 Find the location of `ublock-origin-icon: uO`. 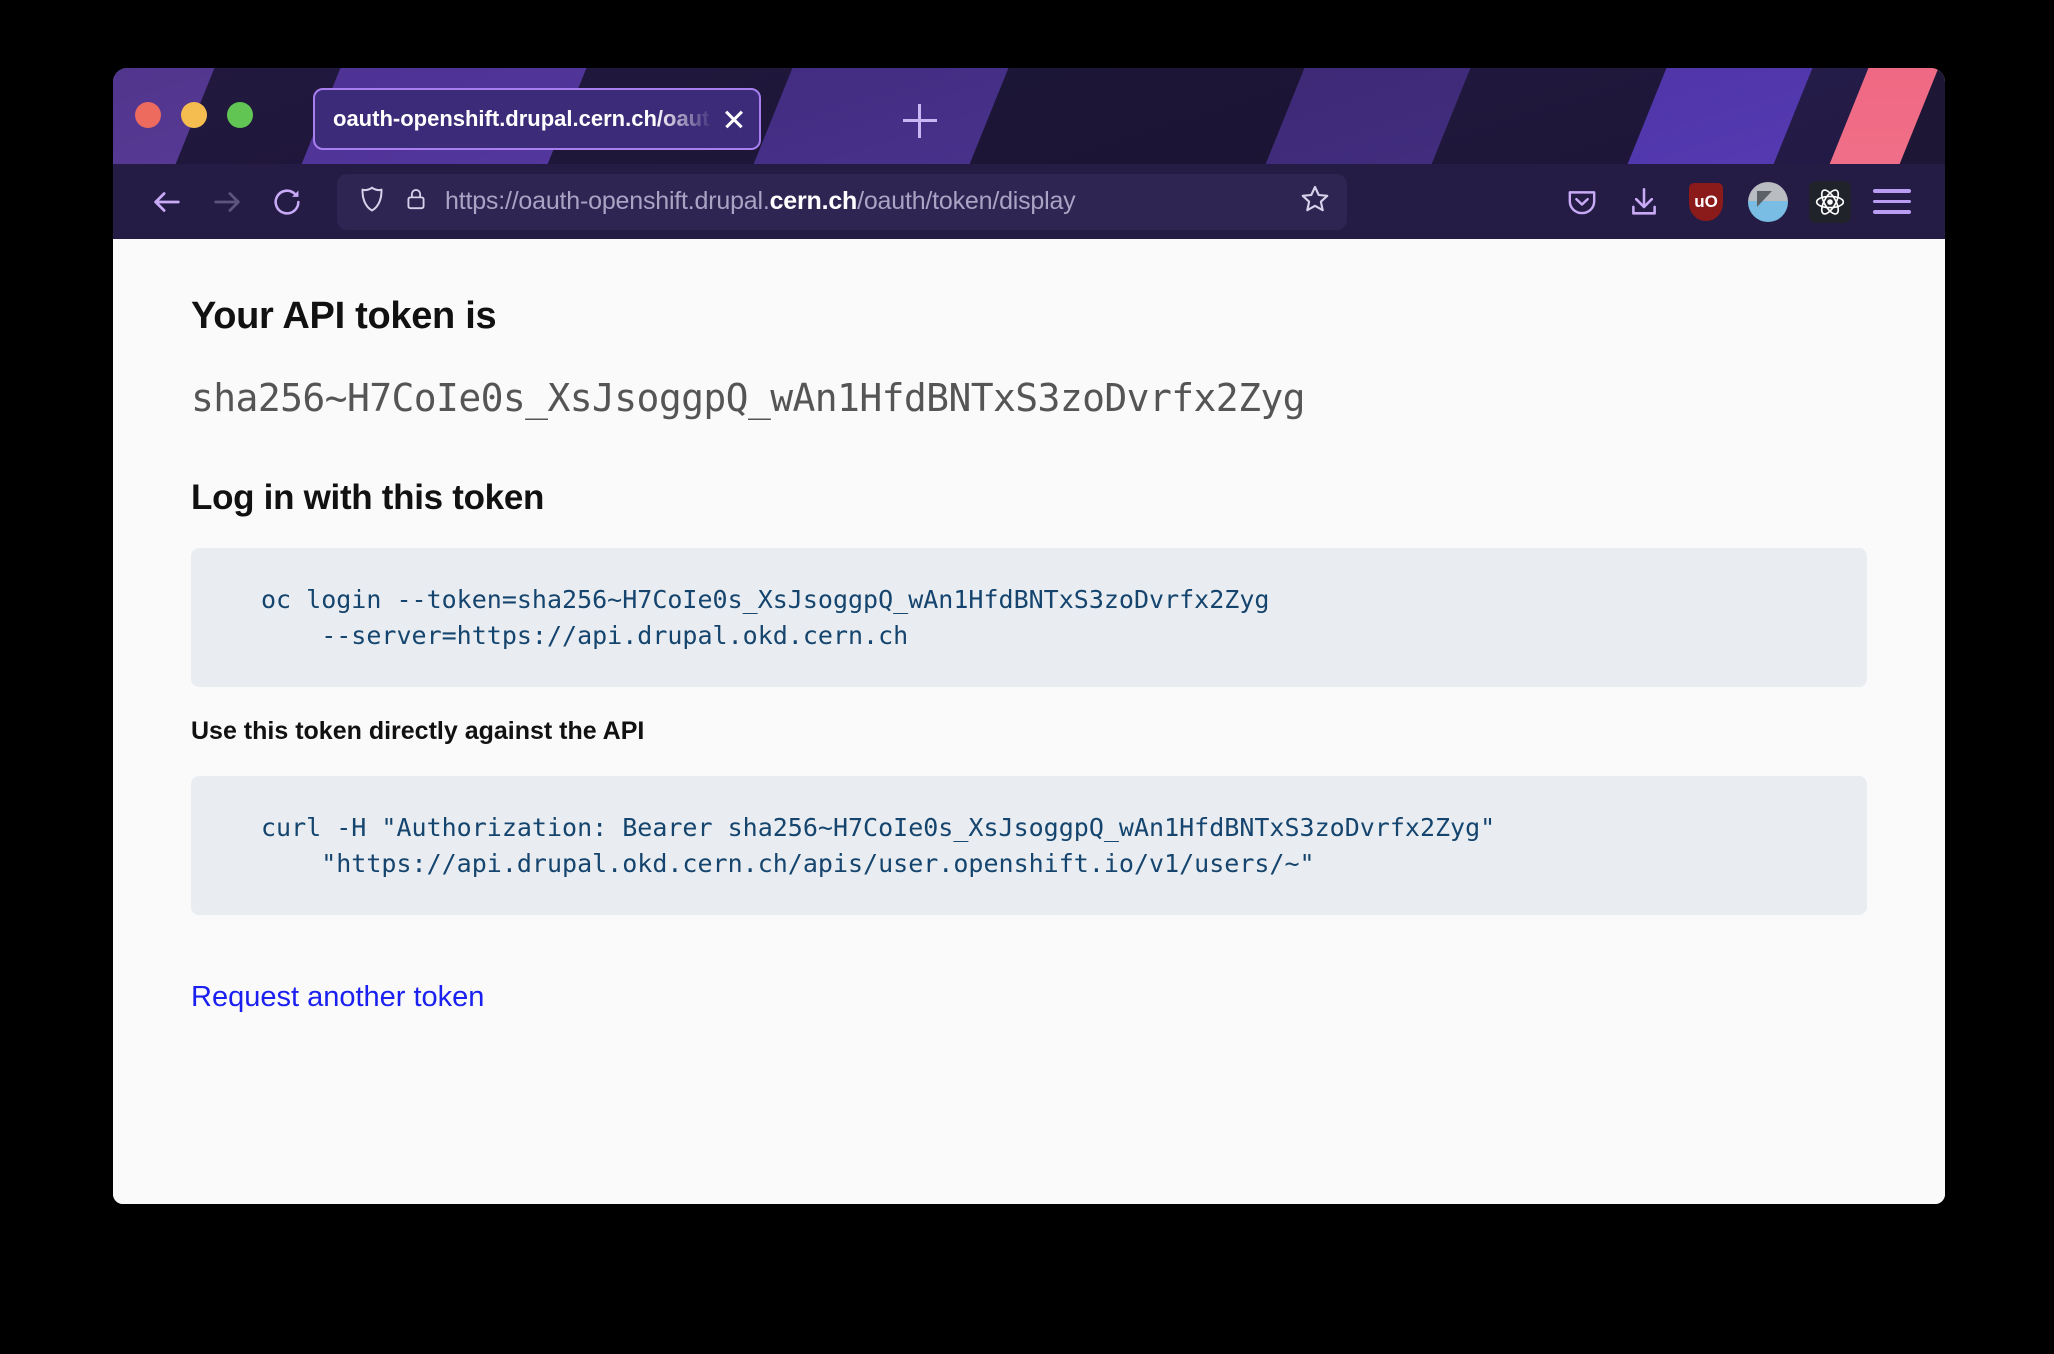

ublock-origin-icon: uO is located at coordinates (1706, 202).